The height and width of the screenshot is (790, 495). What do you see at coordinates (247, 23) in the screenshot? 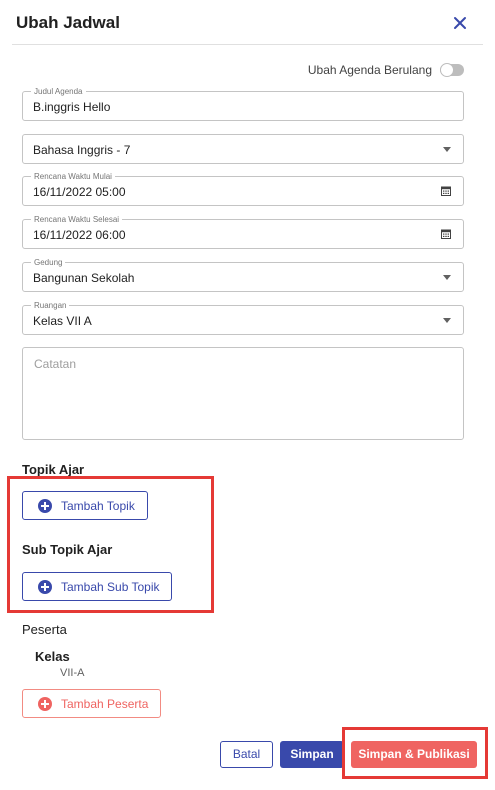
I see `dialog-header: Ubah Jadwal` at bounding box center [247, 23].